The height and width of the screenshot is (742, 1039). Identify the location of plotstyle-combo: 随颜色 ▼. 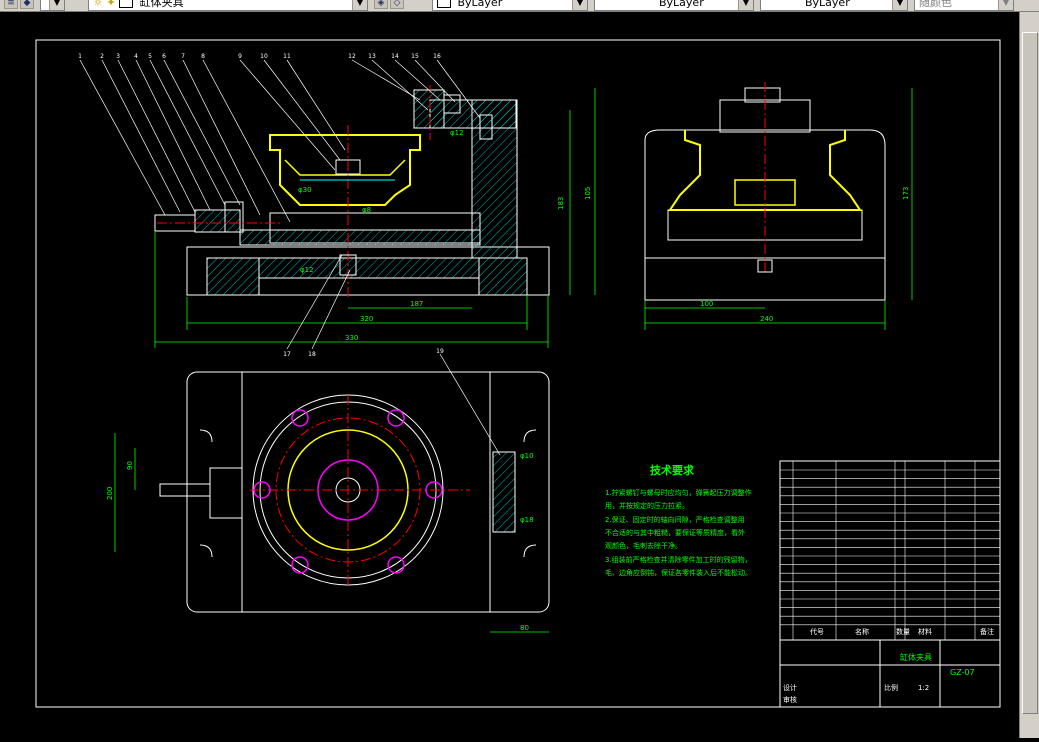
(964, 5).